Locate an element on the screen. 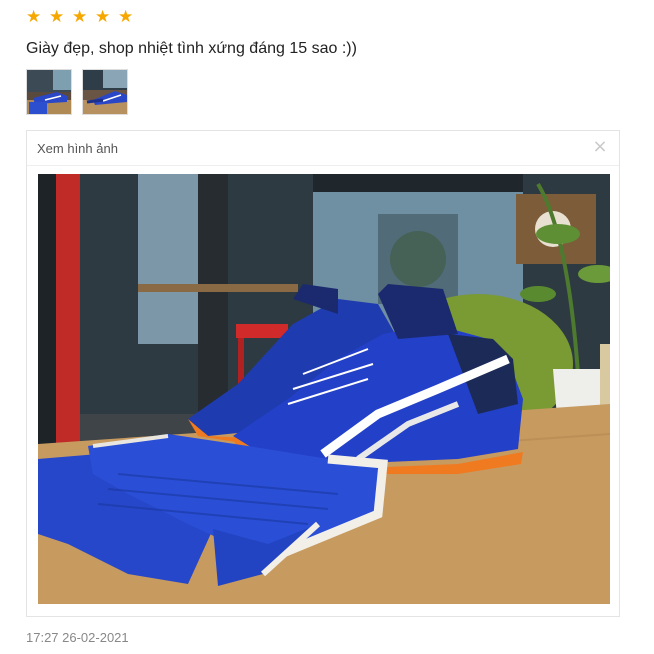  rating-stars: ★ ★ ★ ★ ★ is located at coordinates (80, 17).